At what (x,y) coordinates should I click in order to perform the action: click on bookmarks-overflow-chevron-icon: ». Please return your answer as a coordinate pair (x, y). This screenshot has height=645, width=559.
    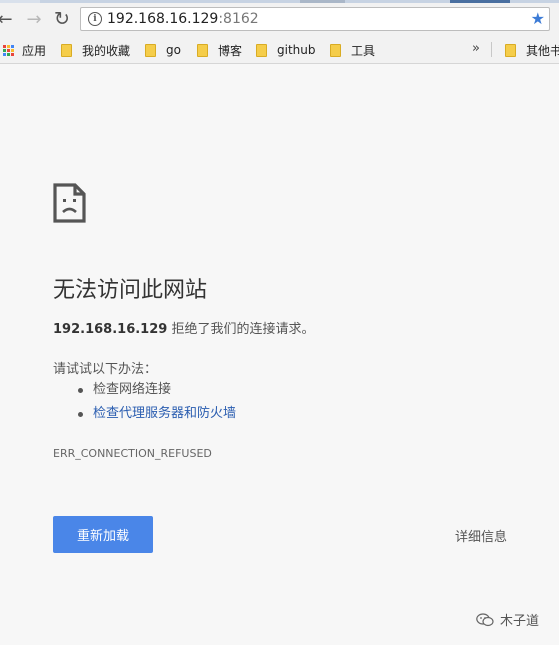
    Looking at the image, I should click on (476, 48).